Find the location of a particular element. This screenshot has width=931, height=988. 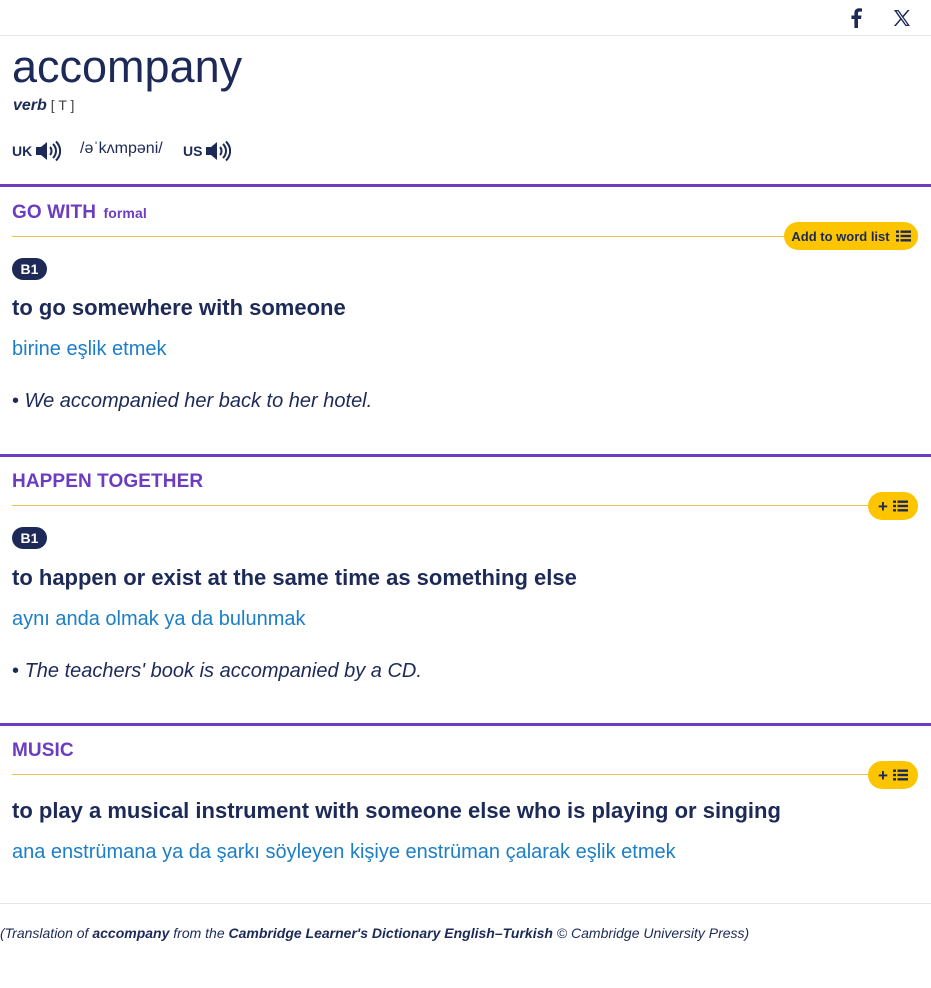

pronunciation-uk: UK is located at coordinates (37, 151).